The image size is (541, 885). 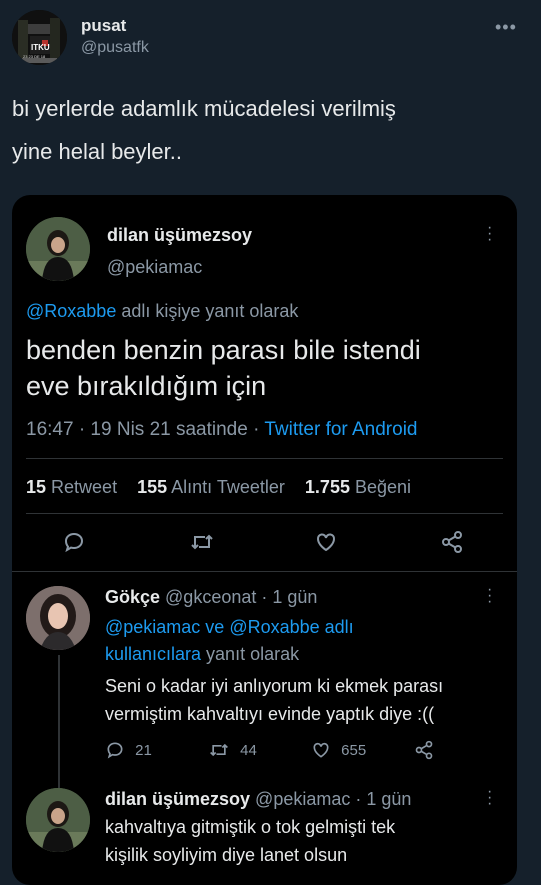 I want to click on likes-label: Beğeni, so click(x=380, y=487).